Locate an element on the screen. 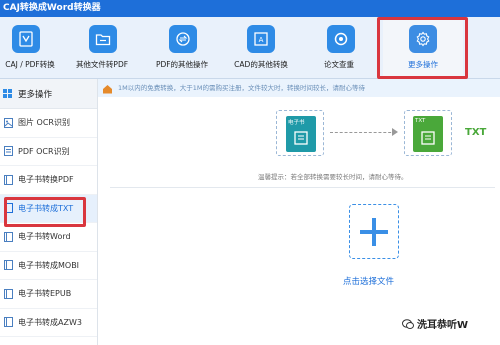 This screenshot has height=345, width=500. sidebar-header-label: 更多操作 is located at coordinates (35, 94).